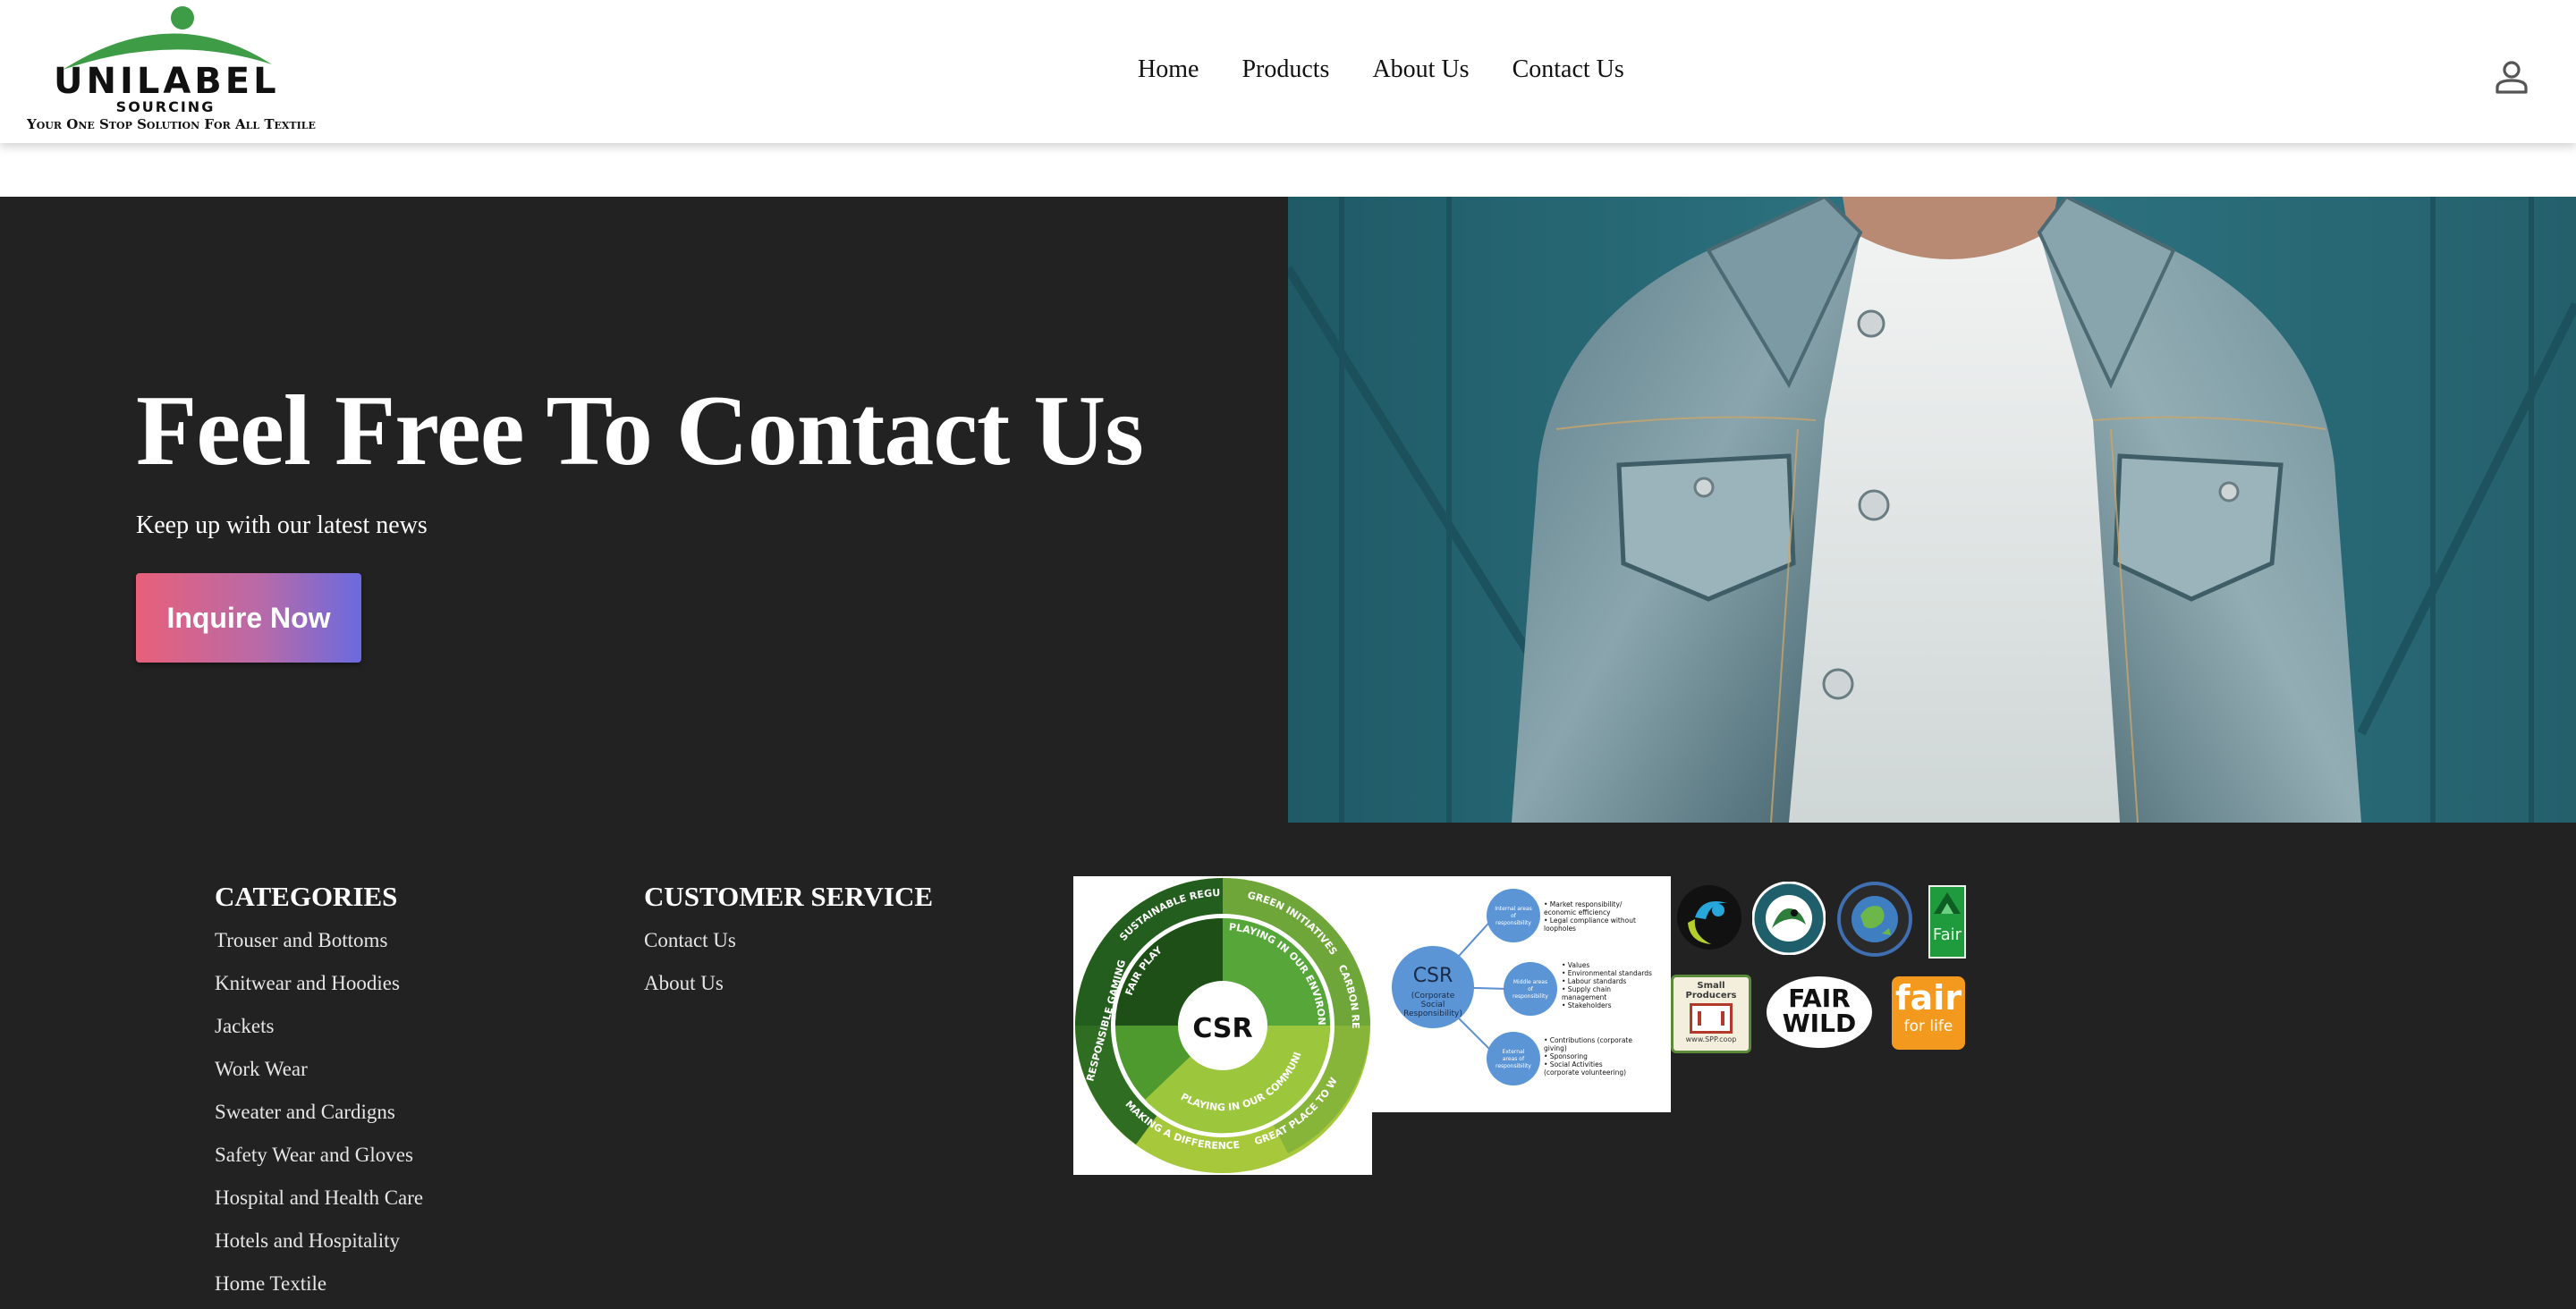  Describe the element at coordinates (1711, 996) in the screenshot. I see `small-producers-line2: Producers` at that location.